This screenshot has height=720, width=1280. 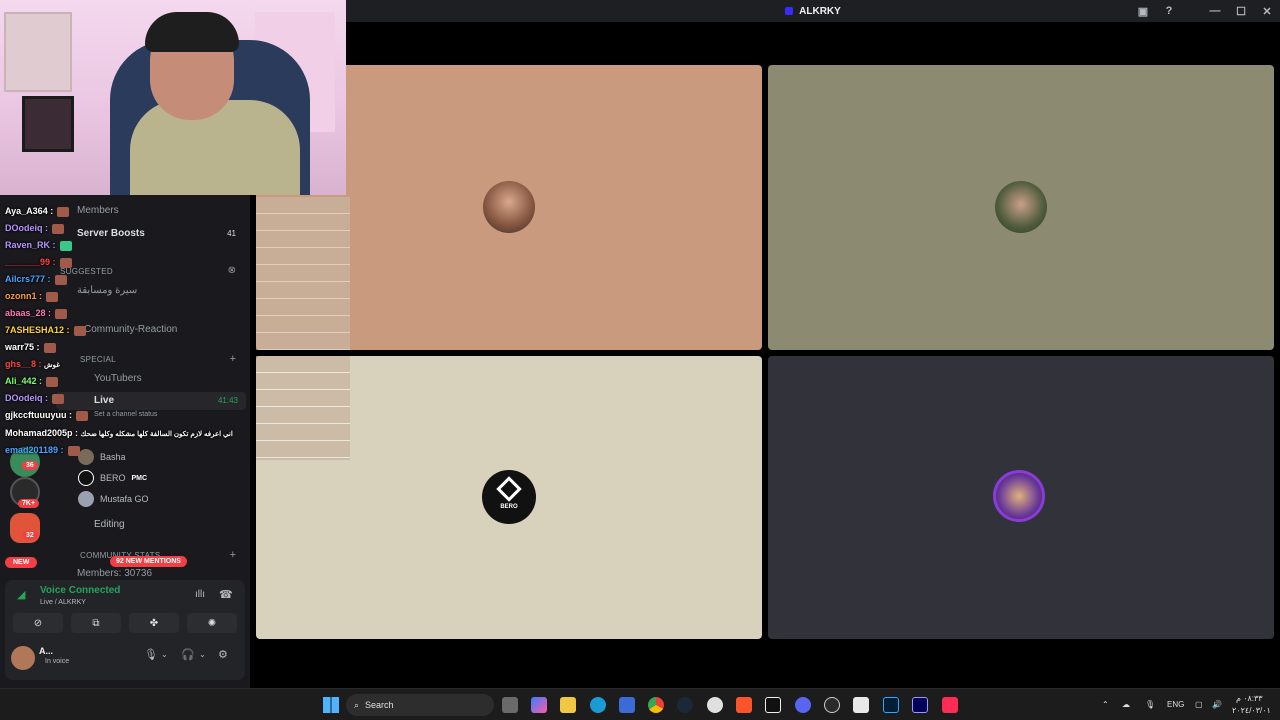 What do you see at coordinates (598, 705) in the screenshot?
I see `edge-icon` at bounding box center [598, 705].